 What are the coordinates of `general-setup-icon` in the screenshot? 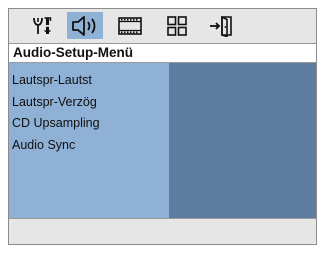 It's located at (42, 25).